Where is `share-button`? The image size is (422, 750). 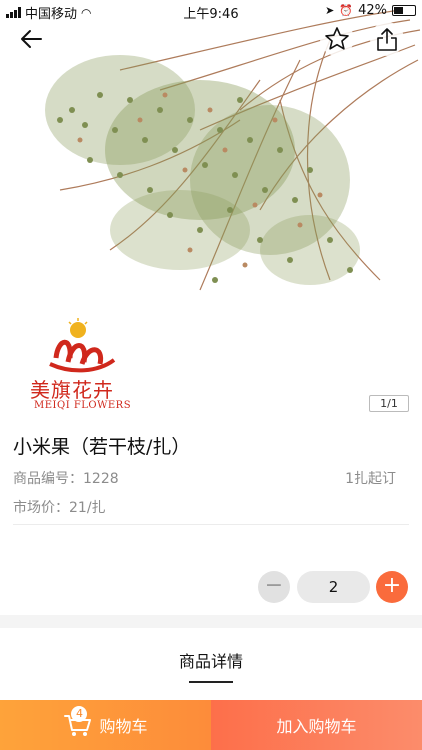
share-button is located at coordinates (387, 39).